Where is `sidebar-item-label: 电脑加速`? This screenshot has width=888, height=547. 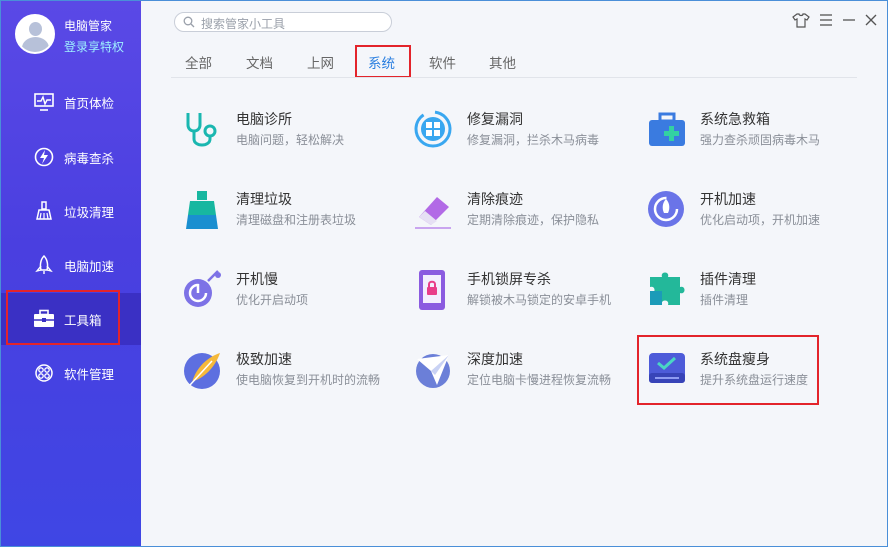 sidebar-item-label: 电脑加速 is located at coordinates (89, 266).